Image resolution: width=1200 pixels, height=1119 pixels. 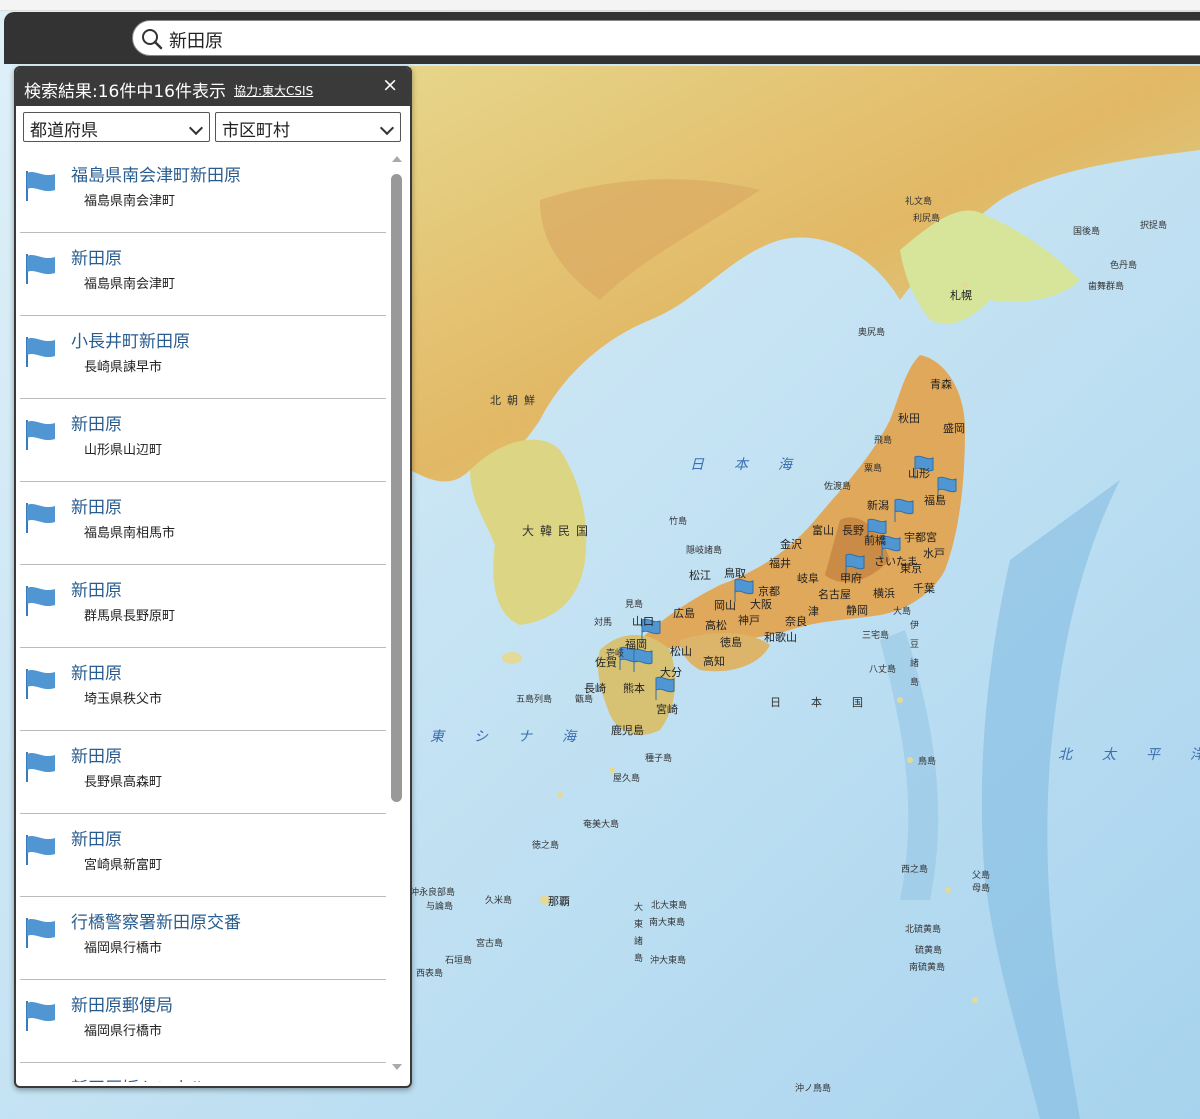 What do you see at coordinates (203, 1072) in the screenshot?
I see `result-item: 新田原坂トンネル` at bounding box center [203, 1072].